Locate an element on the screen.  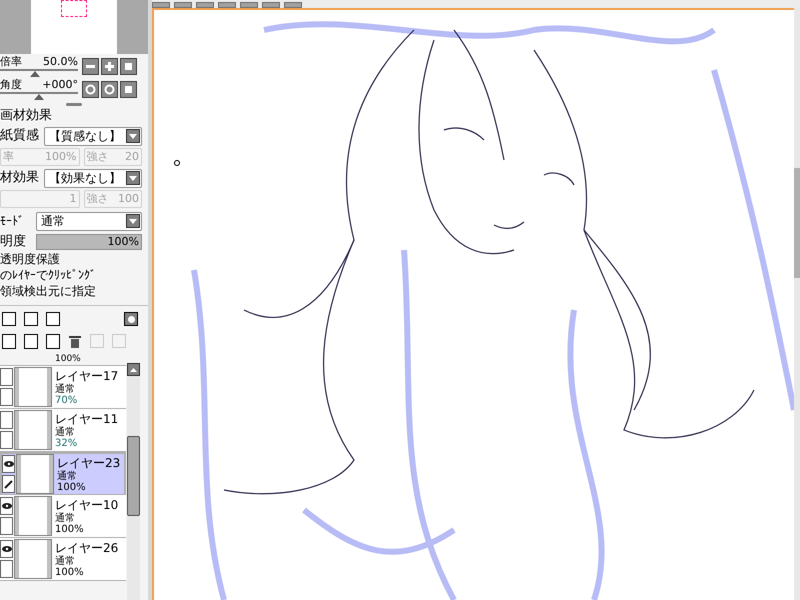
field-label: 紙質感 is located at coordinates (20, 136).